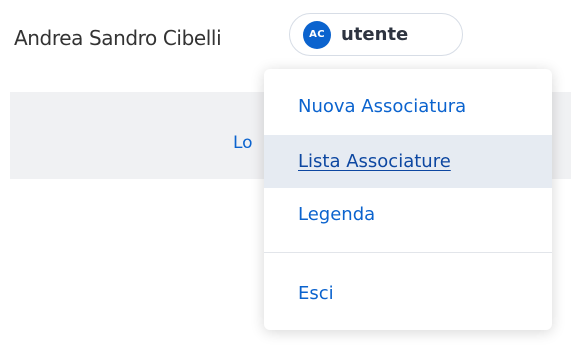  Describe the element at coordinates (408, 215) in the screenshot. I see `menu-item-legenda: Legenda` at that location.